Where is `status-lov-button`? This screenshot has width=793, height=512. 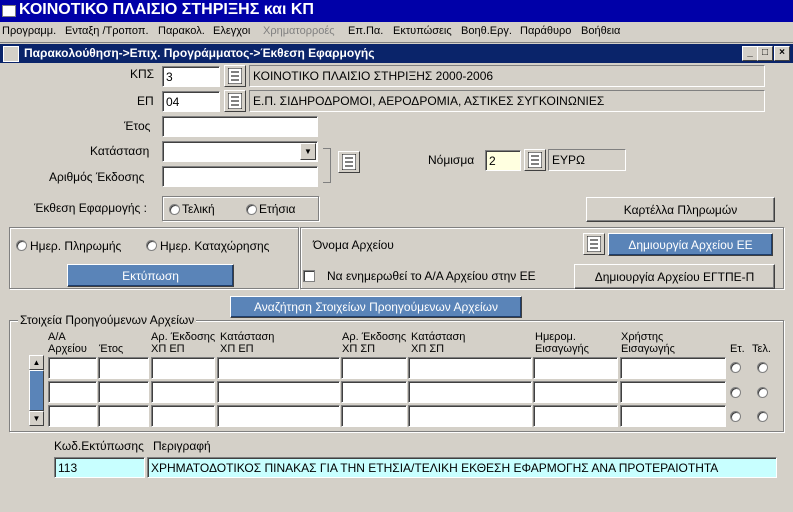
status-lov-button is located at coordinates (349, 162).